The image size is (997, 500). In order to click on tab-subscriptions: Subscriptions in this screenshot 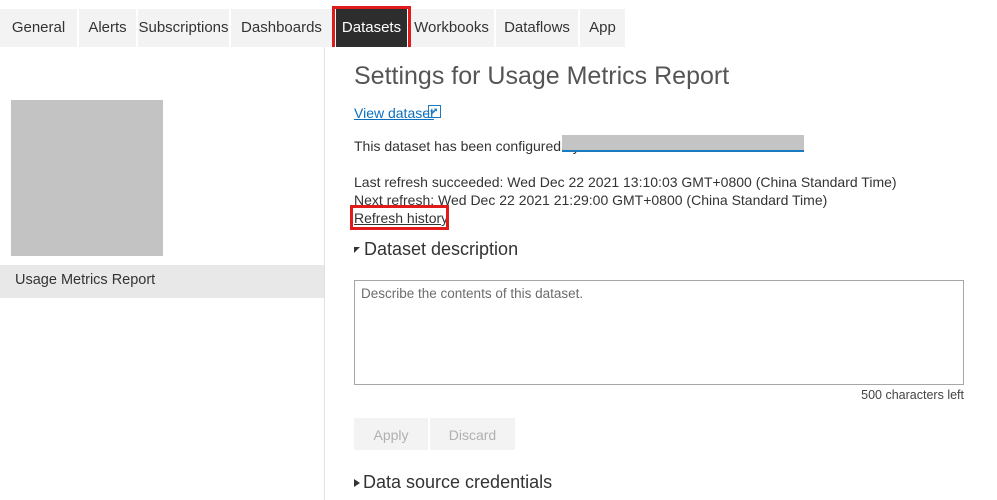, I will do `click(183, 28)`.